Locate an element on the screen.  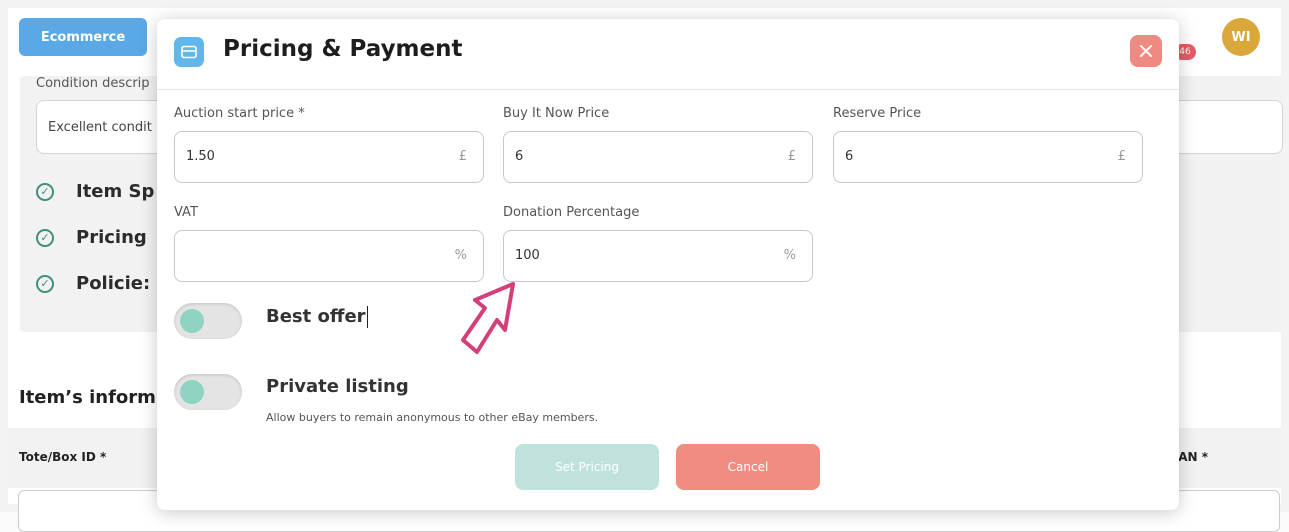
checklist-item: ✓ Policie: is located at coordinates (93, 283).